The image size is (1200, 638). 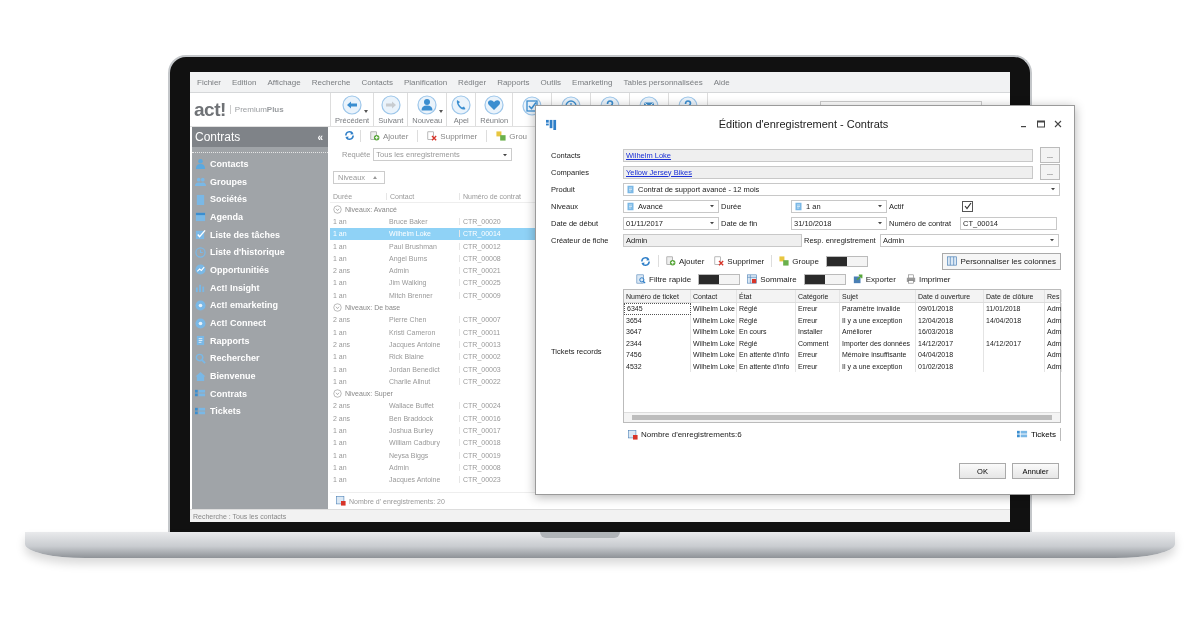 What do you see at coordinates (664, 279) in the screenshot?
I see `toolbar-button: Filtre rapide` at bounding box center [664, 279].